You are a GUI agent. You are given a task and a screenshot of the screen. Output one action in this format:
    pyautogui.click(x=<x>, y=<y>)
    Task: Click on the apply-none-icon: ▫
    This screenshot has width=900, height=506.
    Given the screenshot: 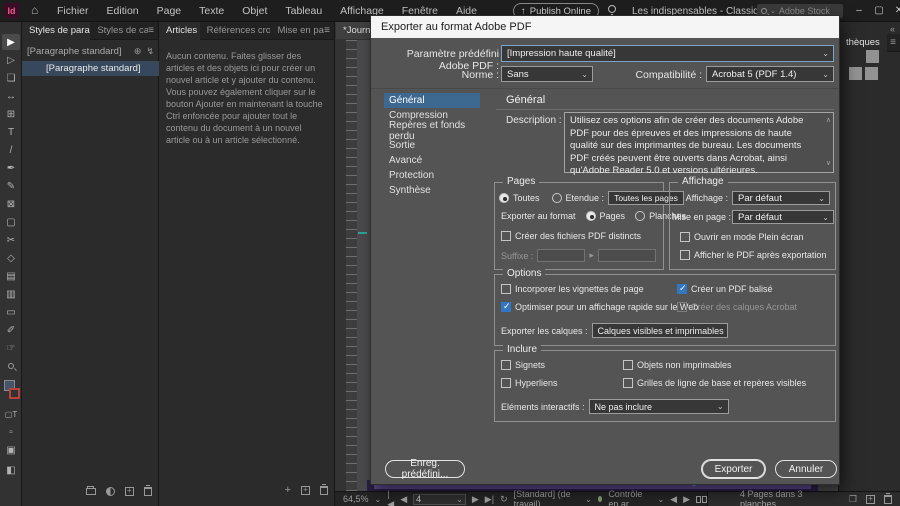 What is the action you would take?
    pyautogui.click(x=11, y=432)
    